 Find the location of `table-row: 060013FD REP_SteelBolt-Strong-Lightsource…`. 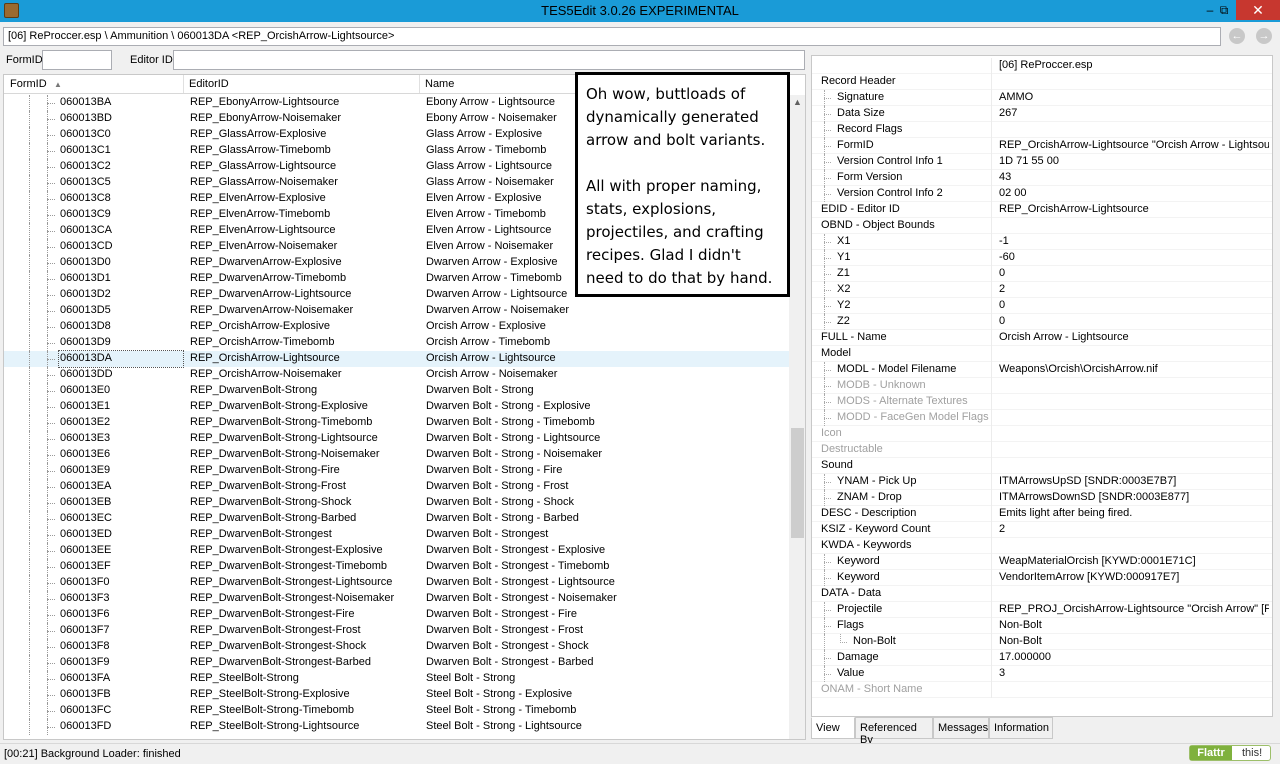

table-row: 060013FD REP_SteelBolt-Strong-Lightsource… is located at coordinates (396, 727).